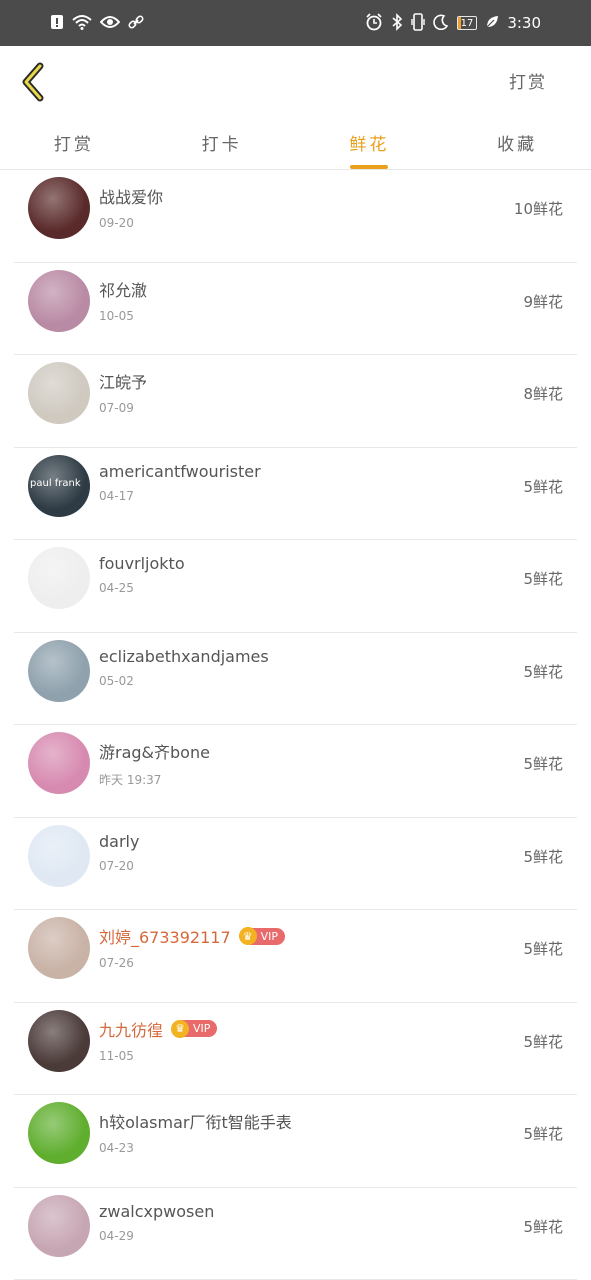  I want to click on user-name-row: darly, so click(119, 841).